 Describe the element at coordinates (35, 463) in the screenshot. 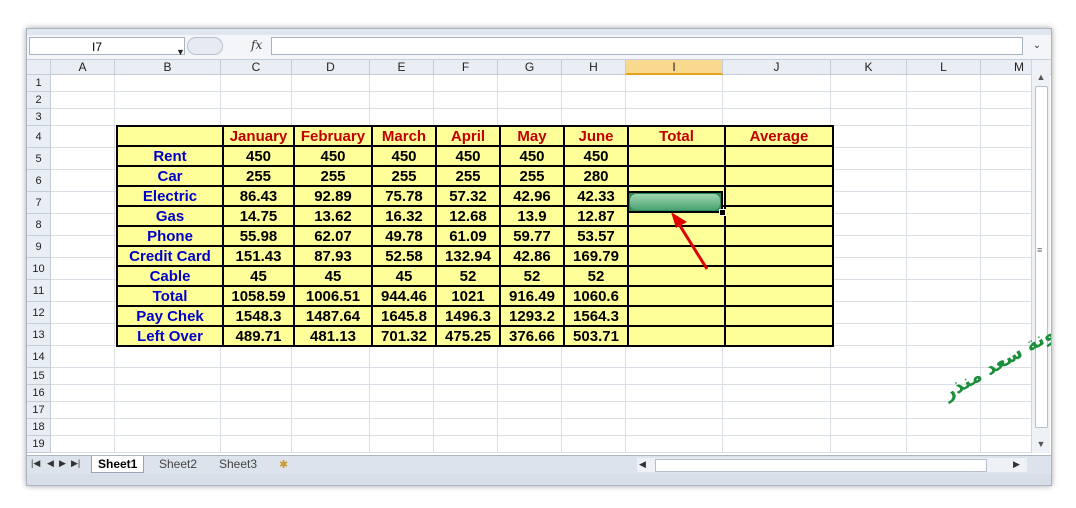

I see `first-sheet-icon: |◀` at that location.